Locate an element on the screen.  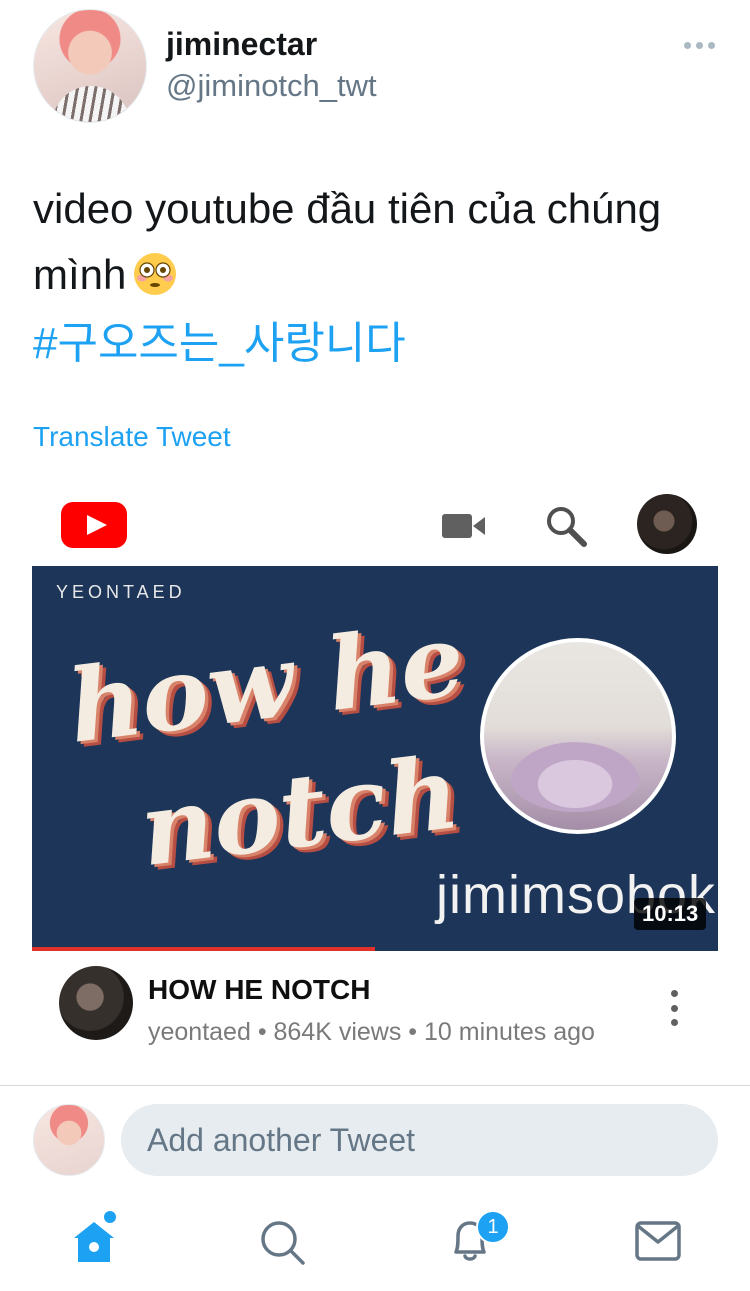
current-user-avatar is located at coordinates (69, 1140).